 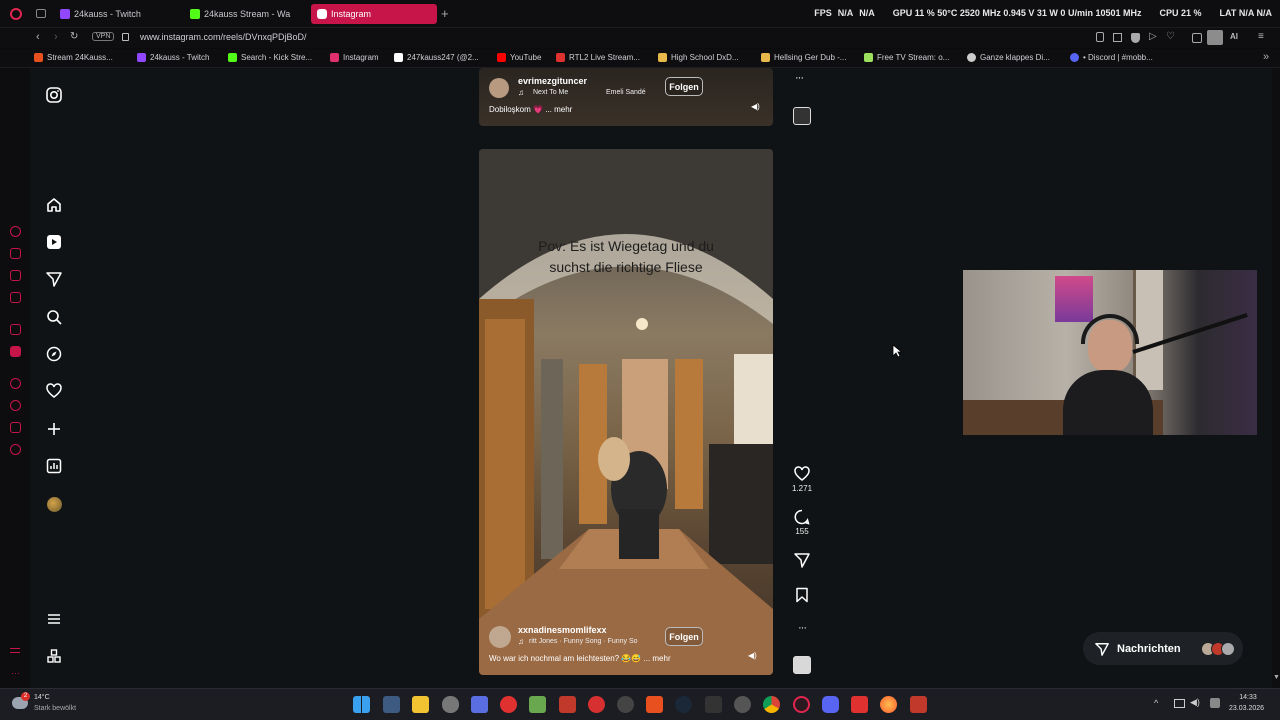 What do you see at coordinates (771, 704) in the screenshot?
I see `chrome-icon` at bounding box center [771, 704].